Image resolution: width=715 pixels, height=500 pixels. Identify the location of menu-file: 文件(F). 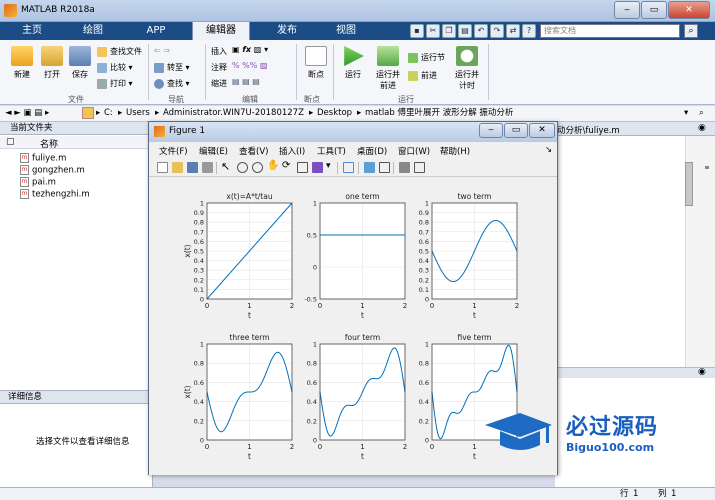
(173, 151).